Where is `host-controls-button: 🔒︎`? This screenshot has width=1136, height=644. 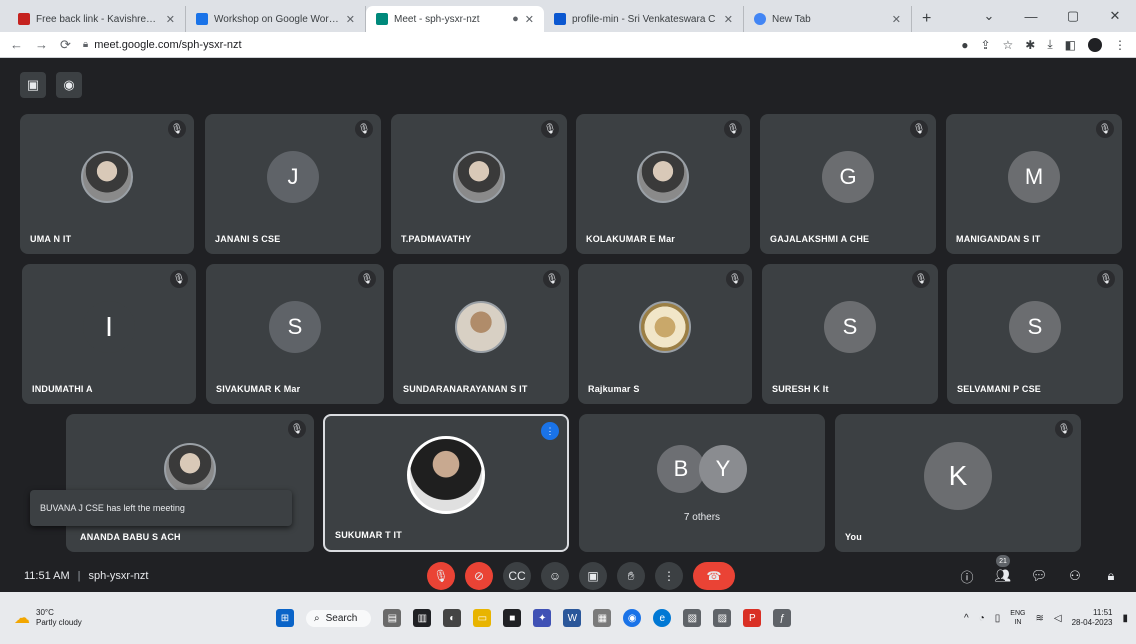 host-controls-button: 🔒︎ is located at coordinates (1111, 576).